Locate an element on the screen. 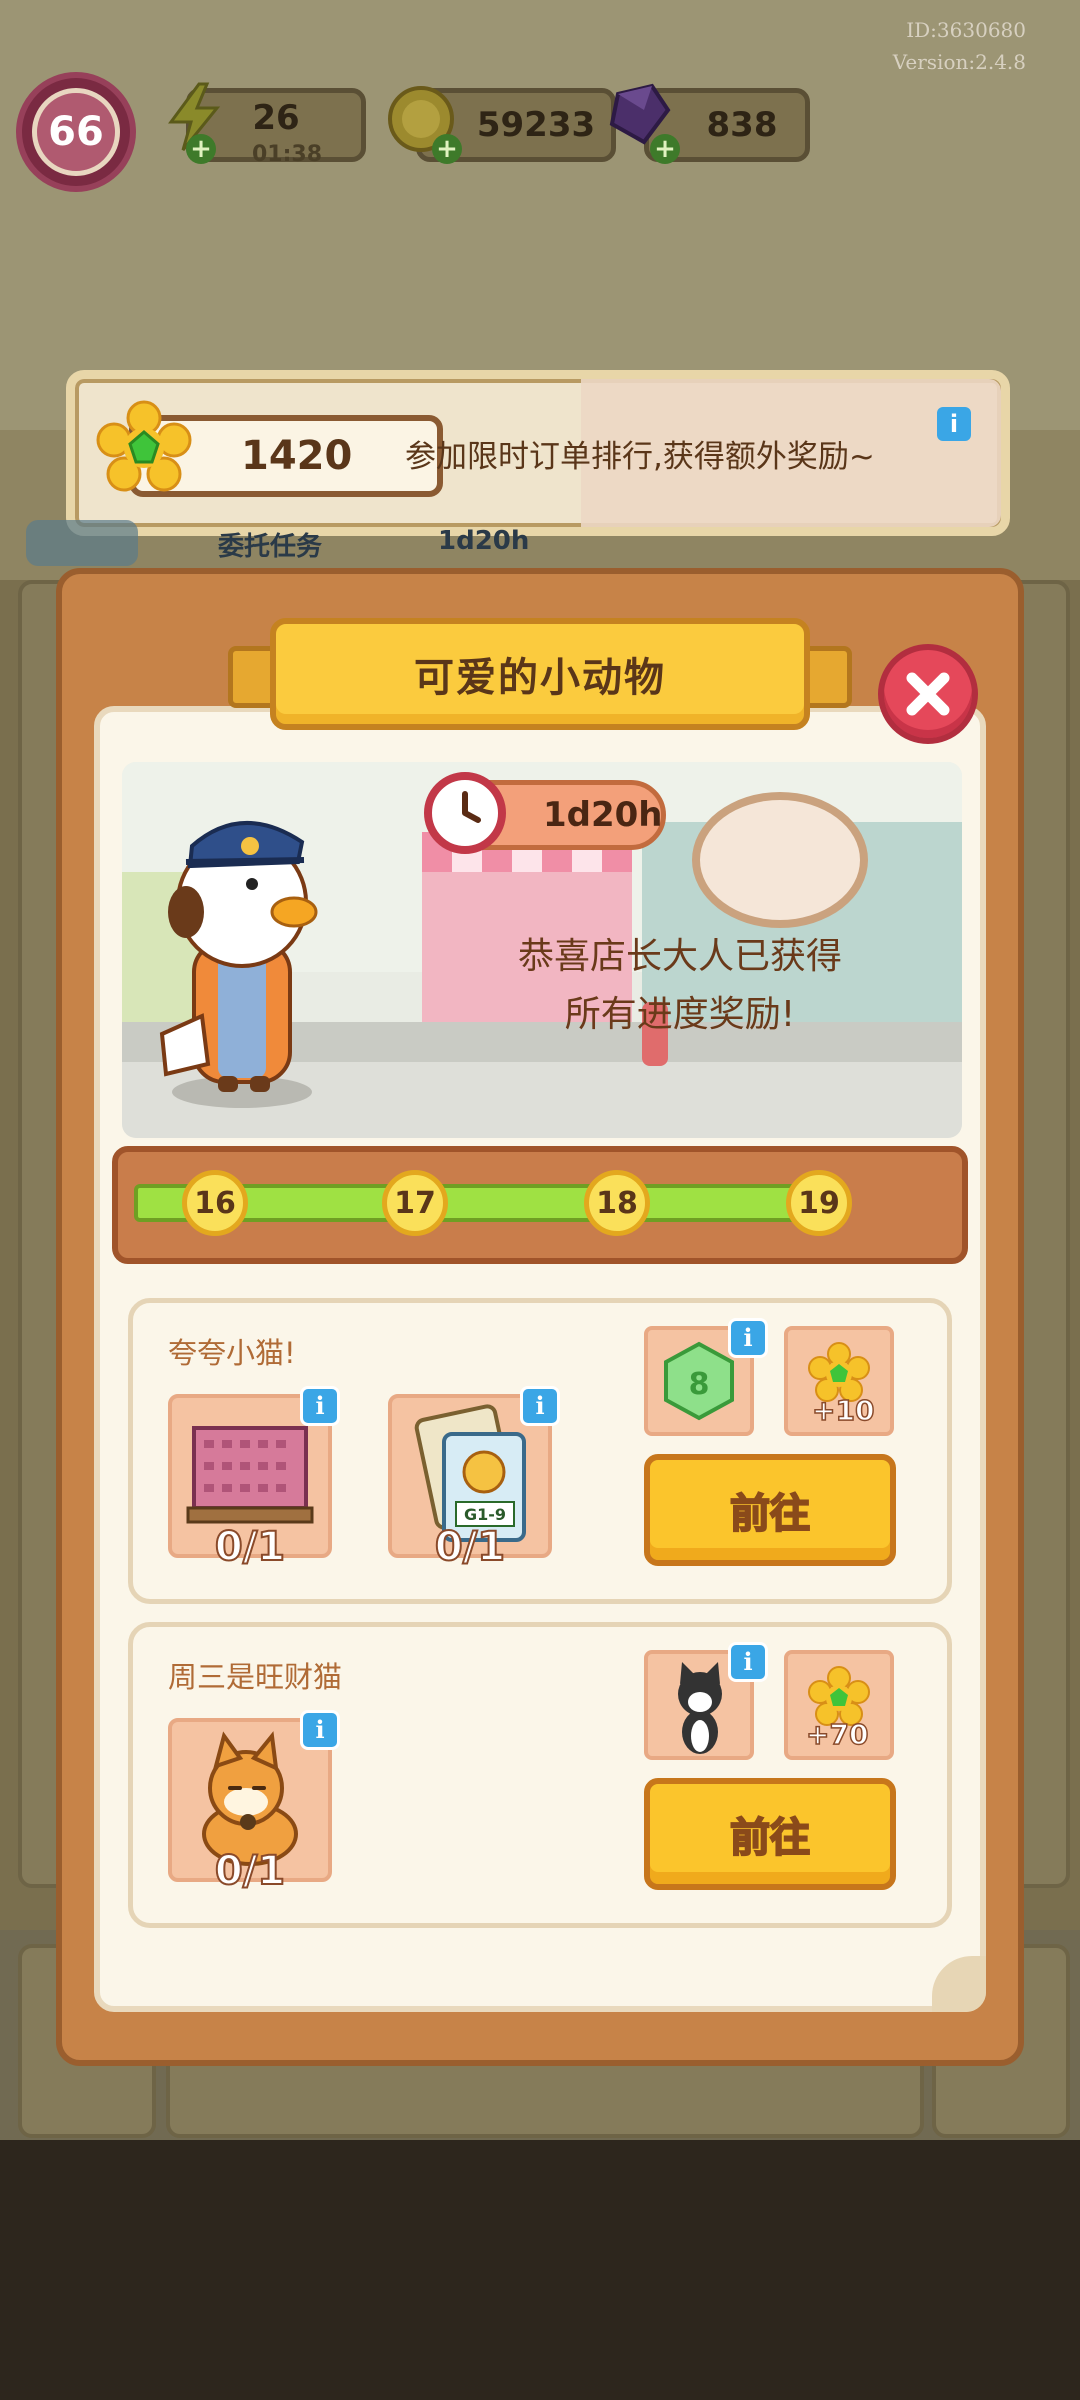 This screenshot has height=2400, width=1080. duck-officer-mascot is located at coordinates (238, 964).